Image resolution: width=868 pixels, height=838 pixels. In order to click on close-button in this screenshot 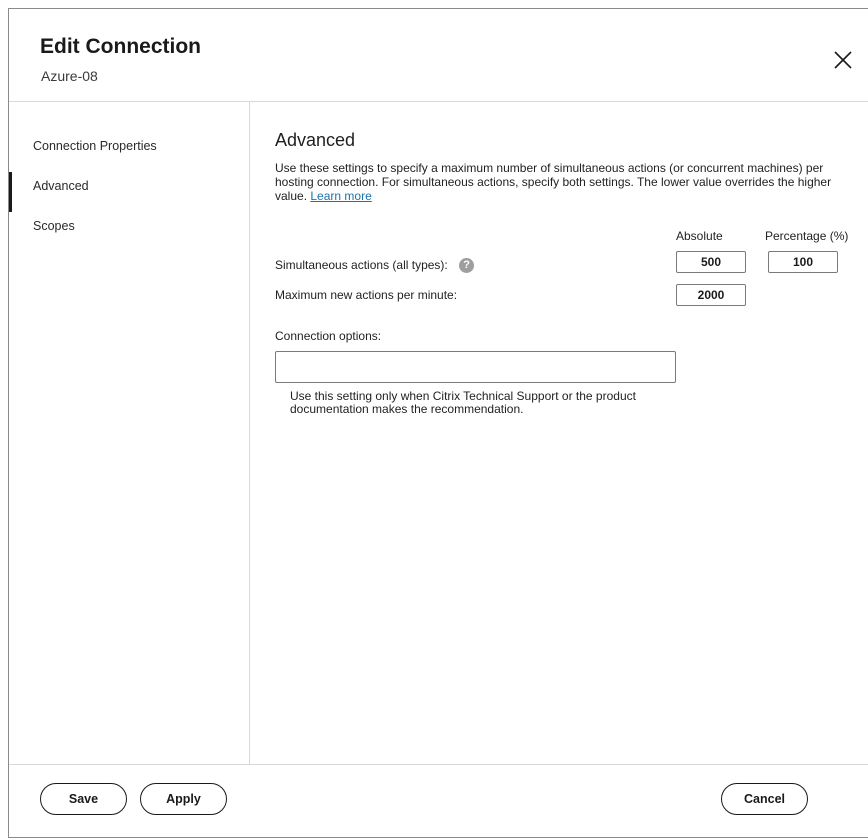, I will do `click(843, 60)`.